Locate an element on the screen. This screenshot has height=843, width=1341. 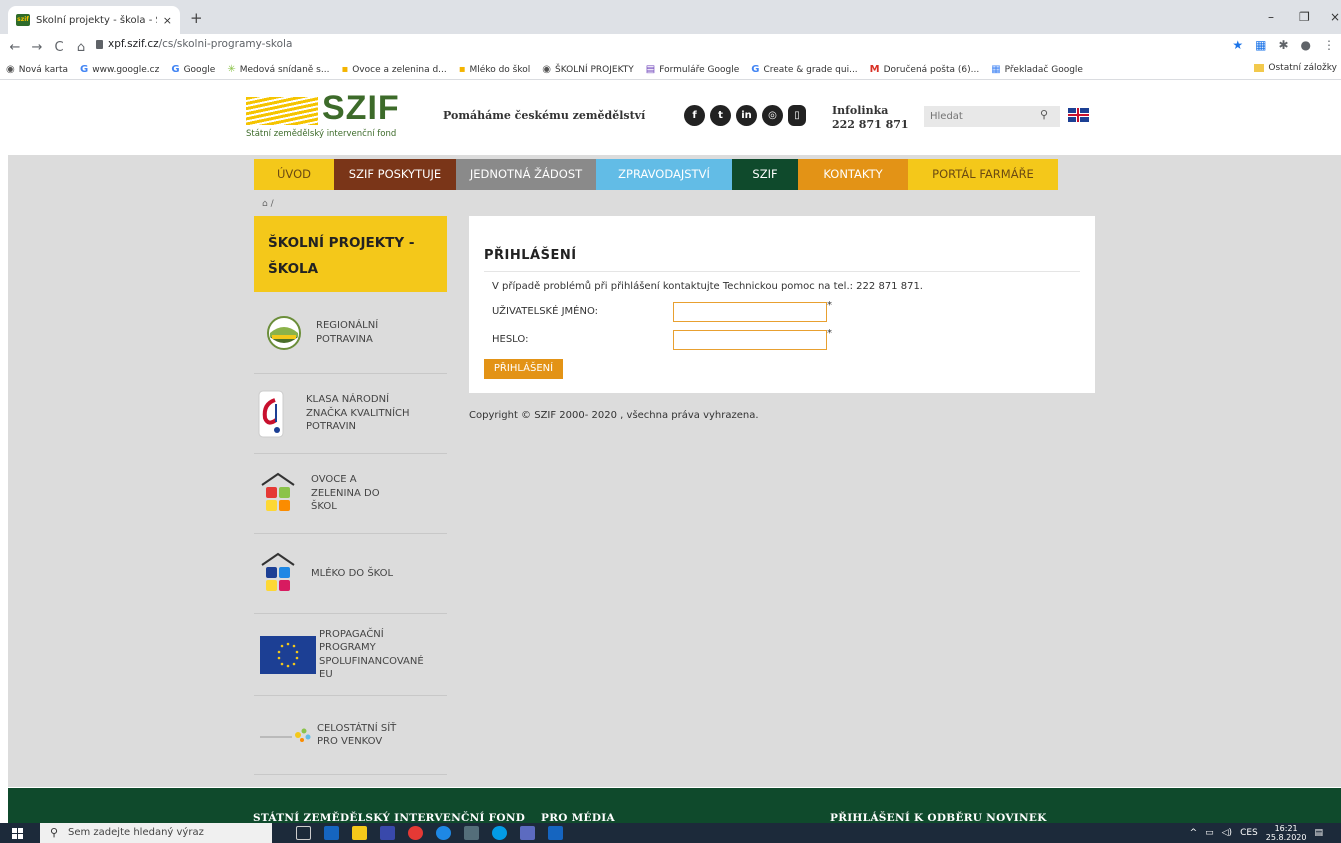
profile-icon: ● is located at coordinates (1306, 45).